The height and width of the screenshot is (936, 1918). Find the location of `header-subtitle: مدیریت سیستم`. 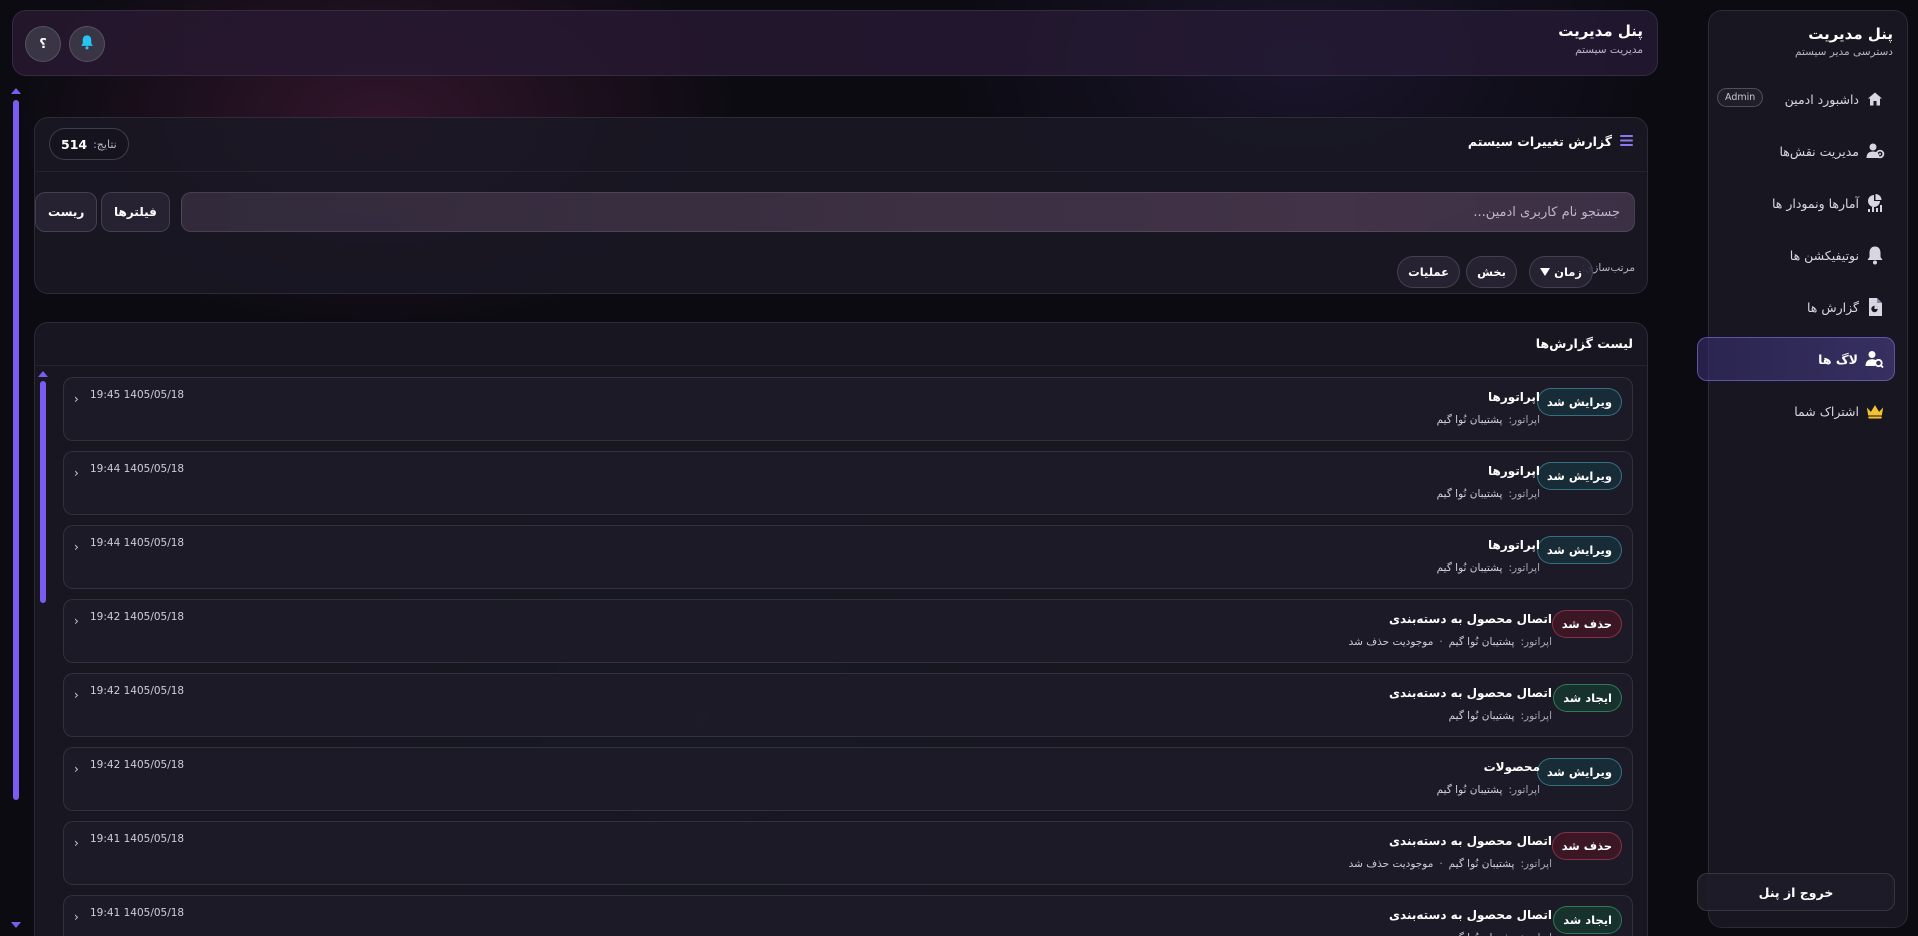

header-subtitle: مدیریت سیستم is located at coordinates (1609, 50).